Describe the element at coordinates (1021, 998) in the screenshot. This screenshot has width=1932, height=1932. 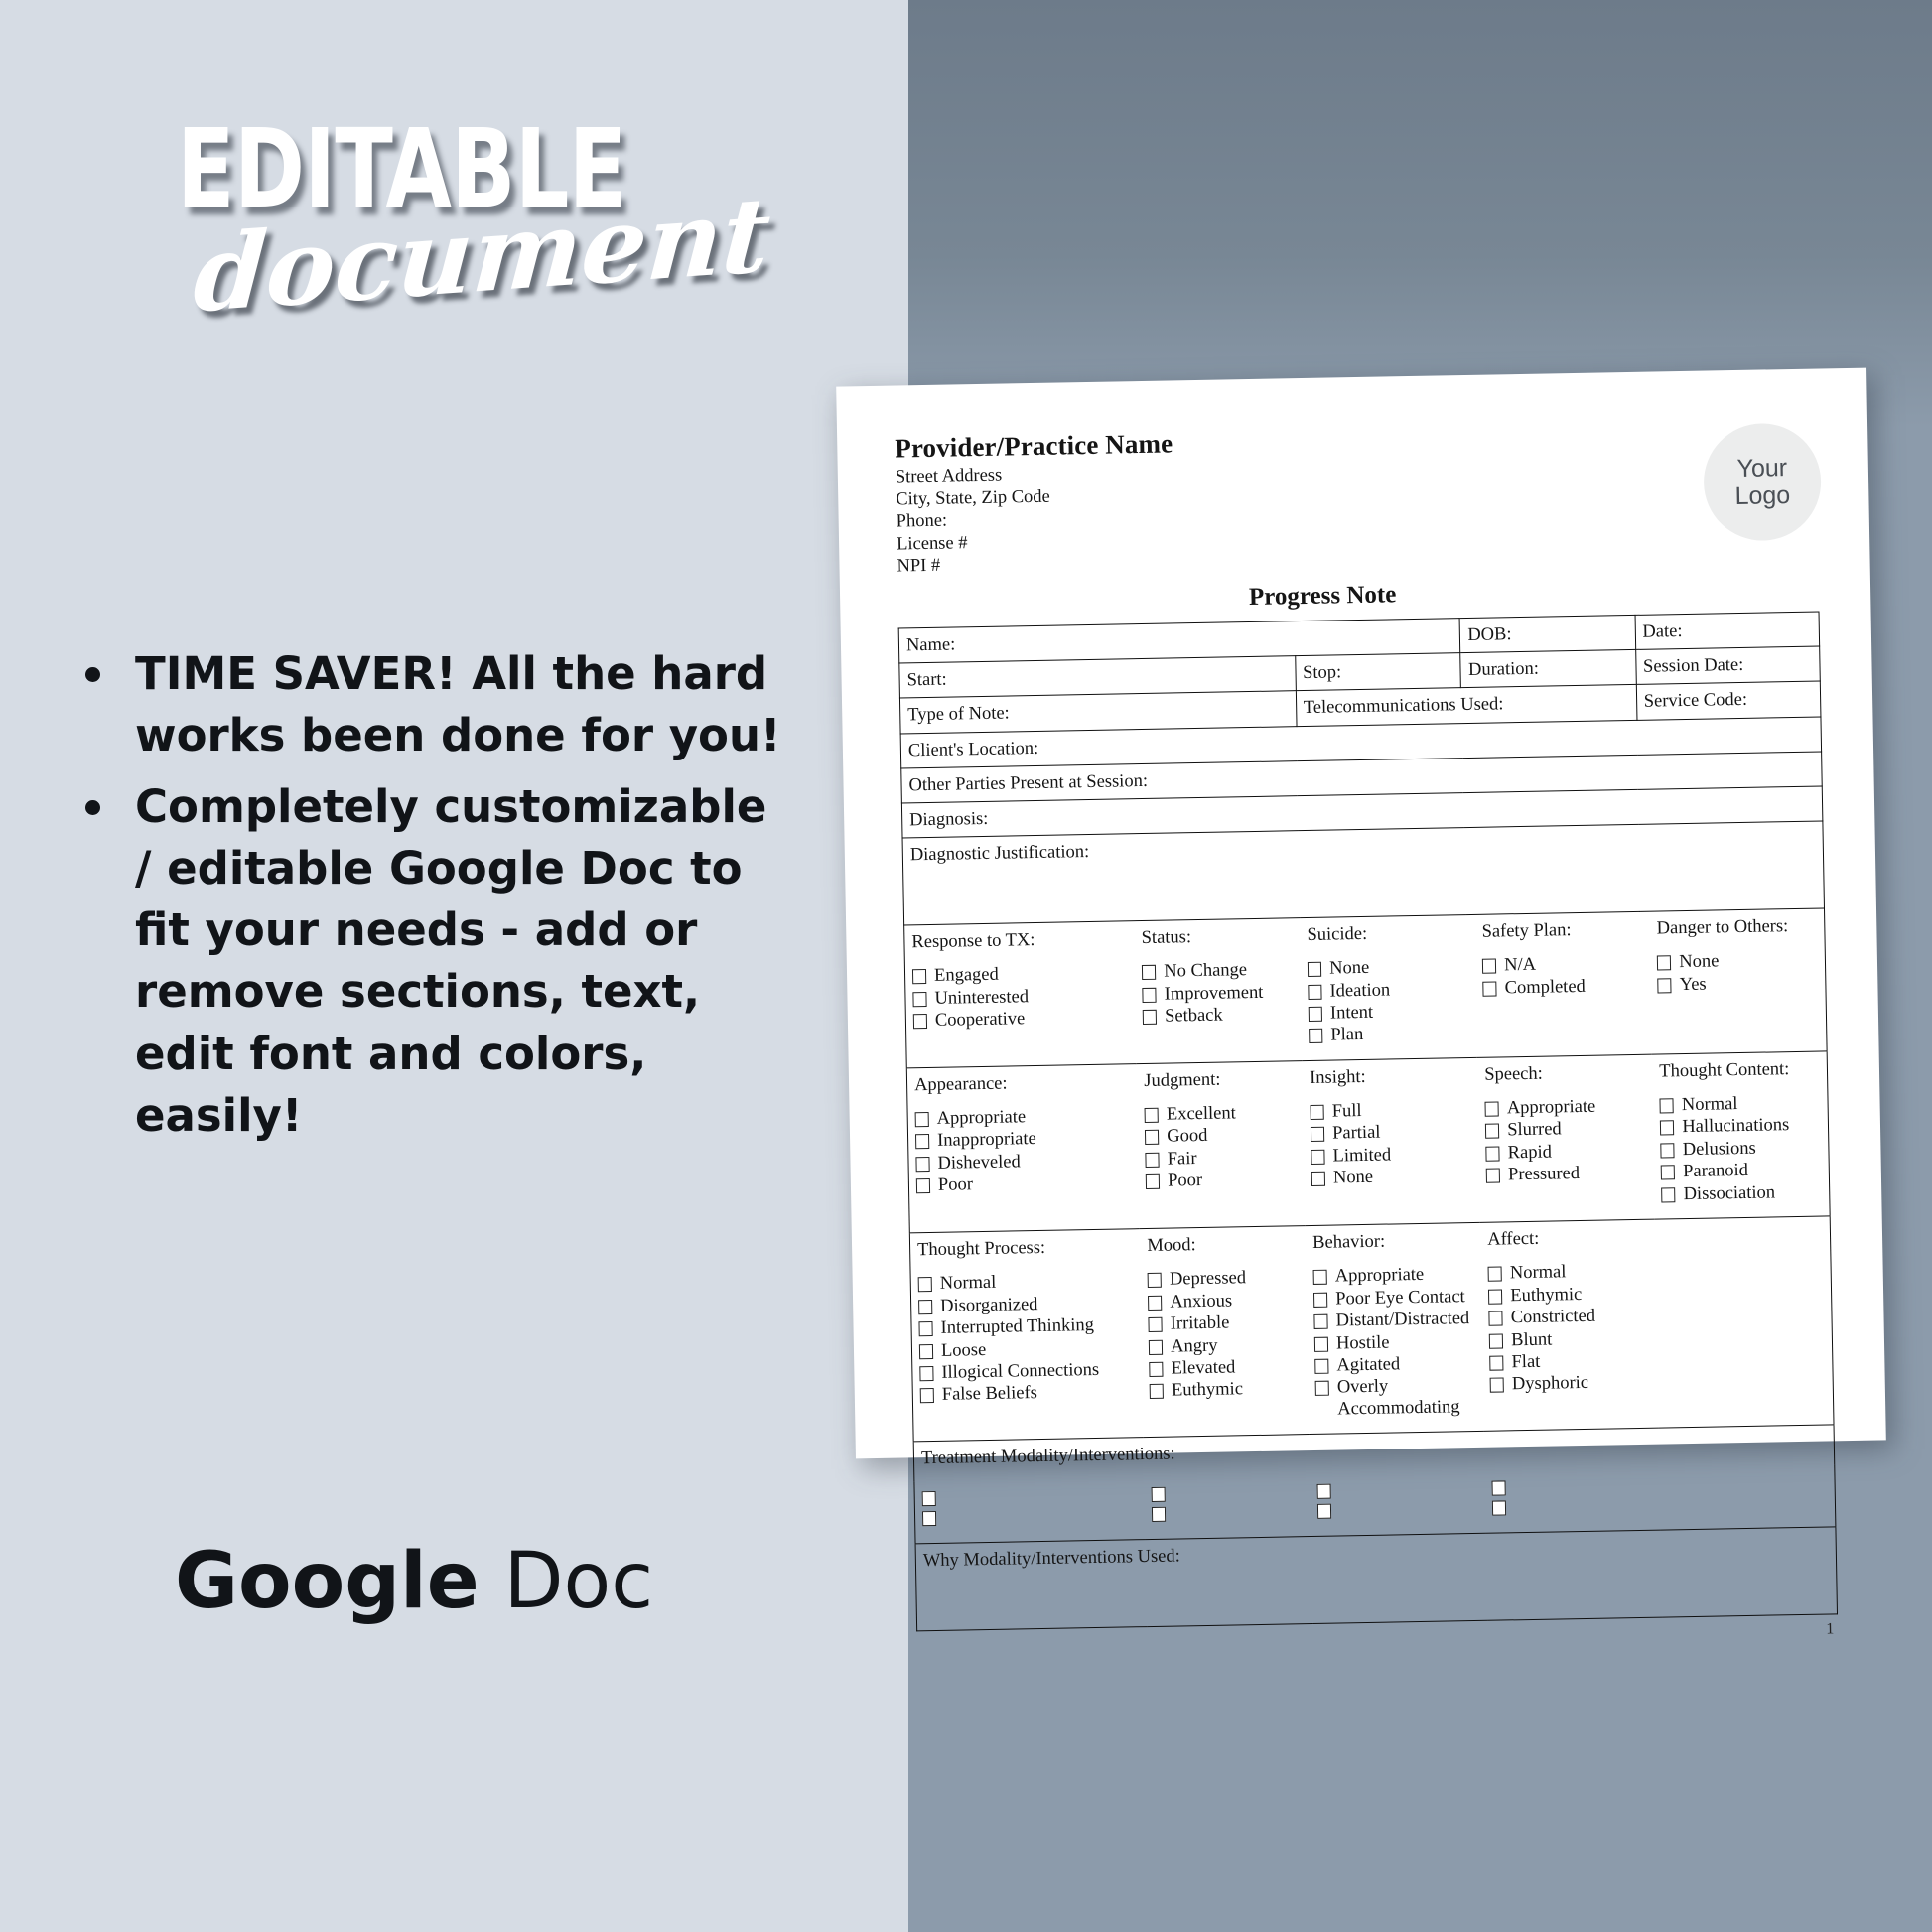
I see `checkbox-option: Uninterested` at that location.